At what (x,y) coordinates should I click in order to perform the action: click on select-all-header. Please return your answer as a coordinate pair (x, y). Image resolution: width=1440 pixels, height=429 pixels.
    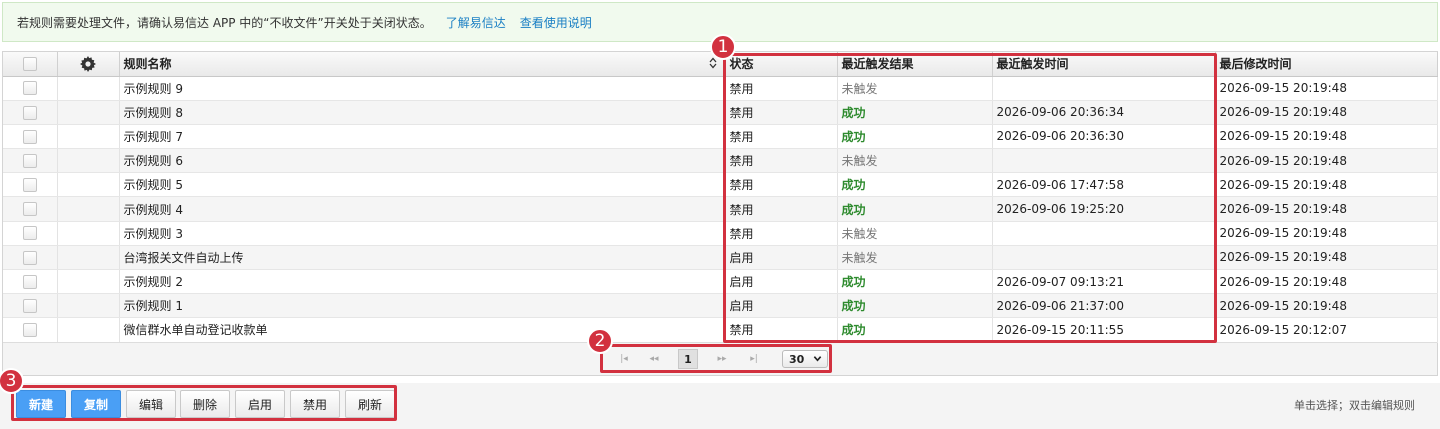
    Looking at the image, I should click on (30, 64).